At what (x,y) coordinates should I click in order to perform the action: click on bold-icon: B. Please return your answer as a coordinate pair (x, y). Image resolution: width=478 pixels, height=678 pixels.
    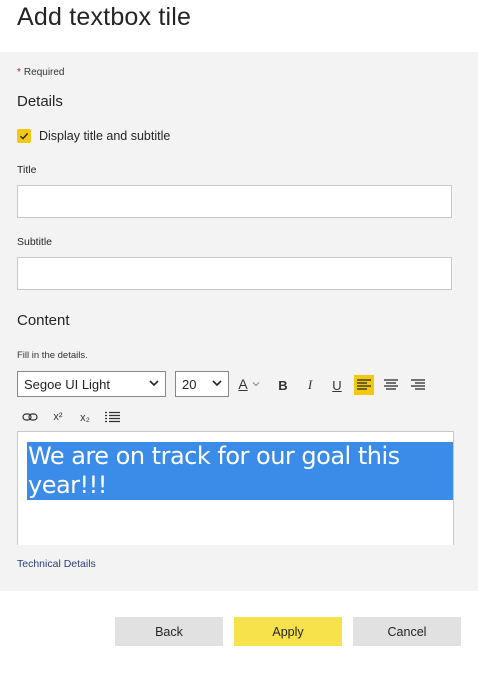
    Looking at the image, I should click on (283, 385).